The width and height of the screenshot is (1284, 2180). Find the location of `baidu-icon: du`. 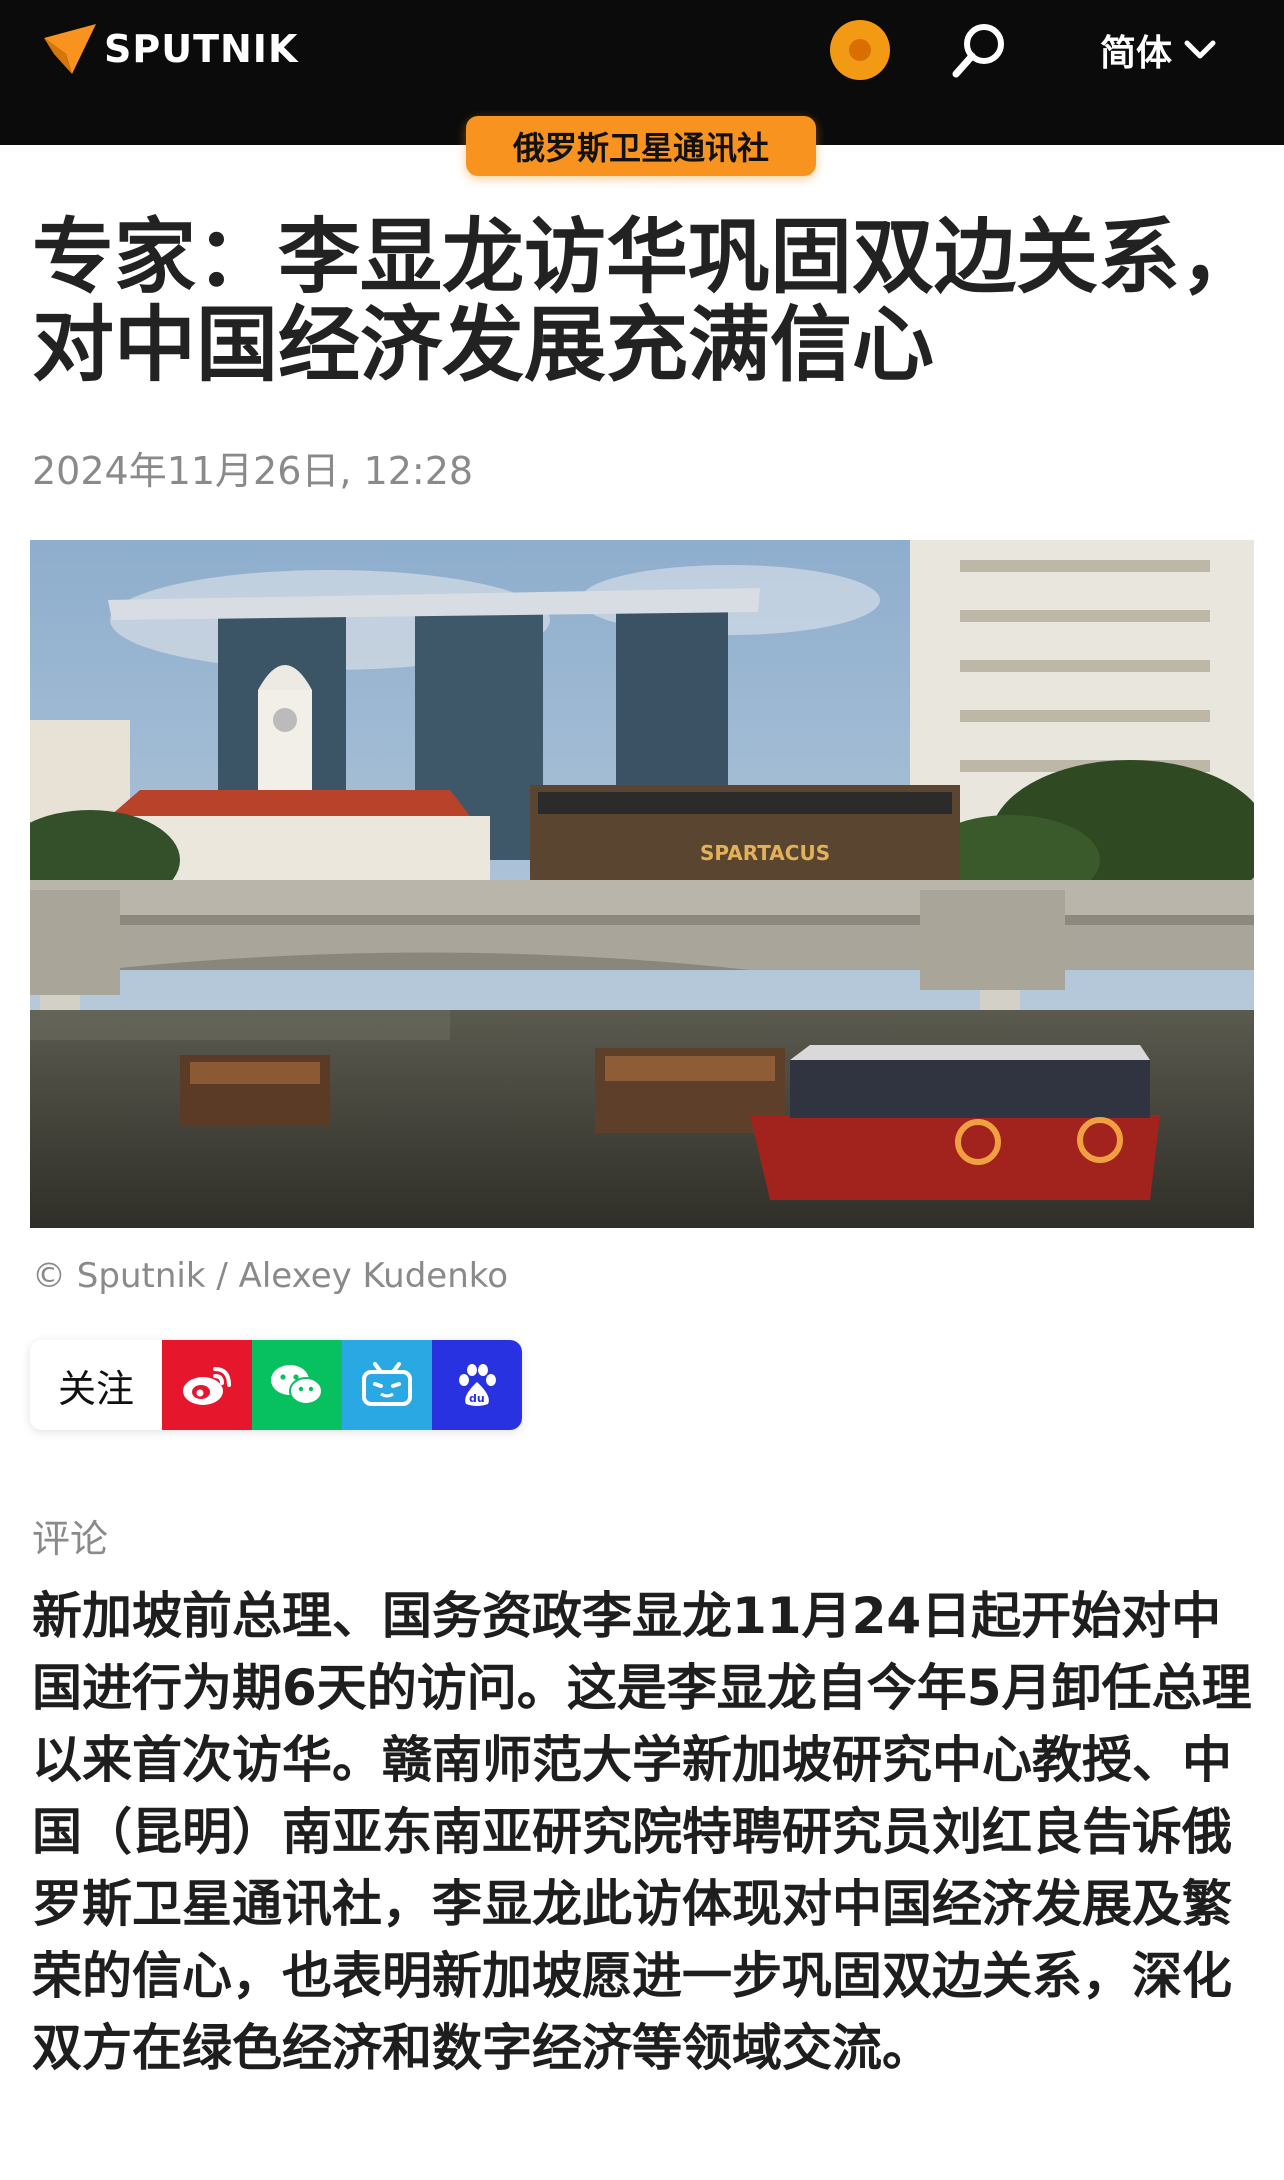

baidu-icon: du is located at coordinates (477, 1385).